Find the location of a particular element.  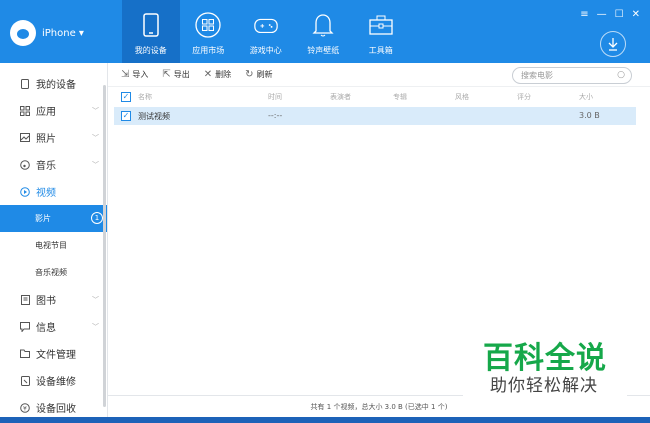

row-name: 测试视频 is located at coordinates (154, 116).